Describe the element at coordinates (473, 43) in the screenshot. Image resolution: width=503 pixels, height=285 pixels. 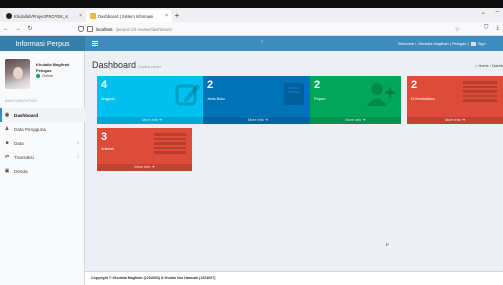
I see `user-icon` at that location.